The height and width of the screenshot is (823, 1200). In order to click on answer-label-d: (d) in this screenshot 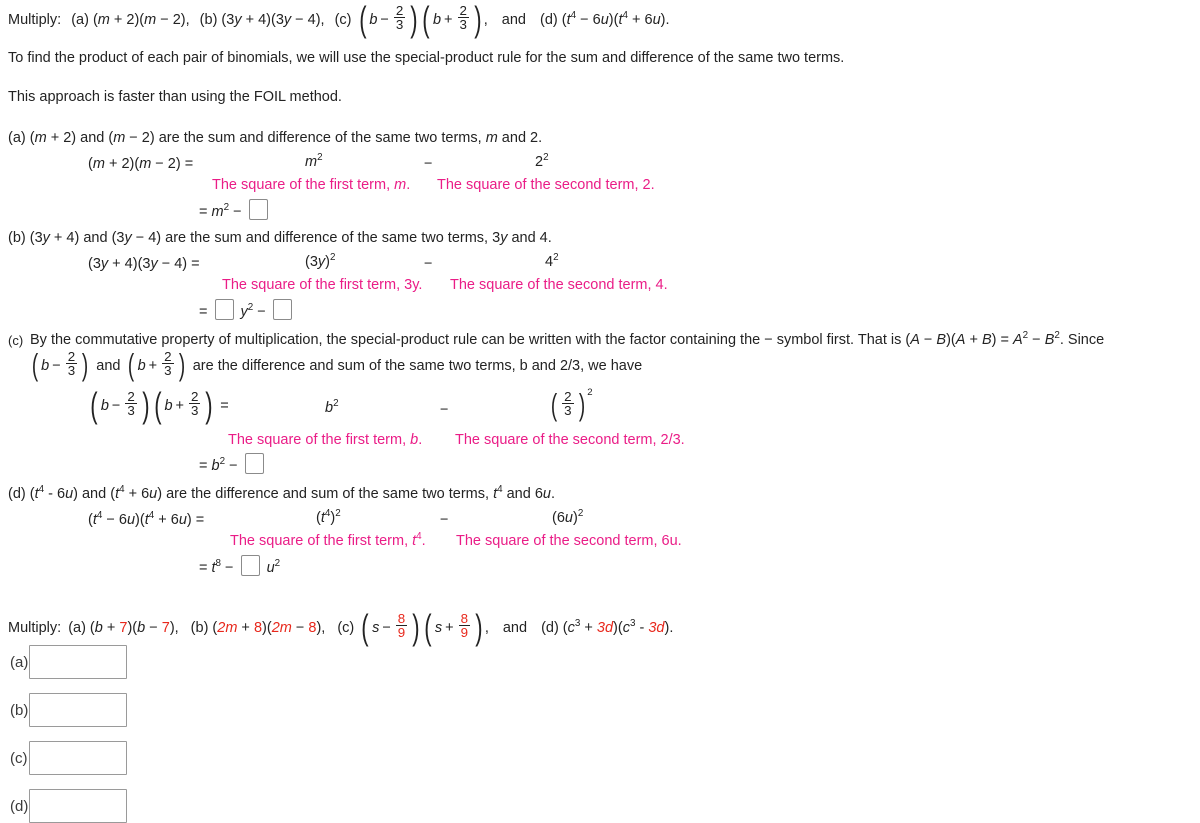, I will do `click(19, 806)`.